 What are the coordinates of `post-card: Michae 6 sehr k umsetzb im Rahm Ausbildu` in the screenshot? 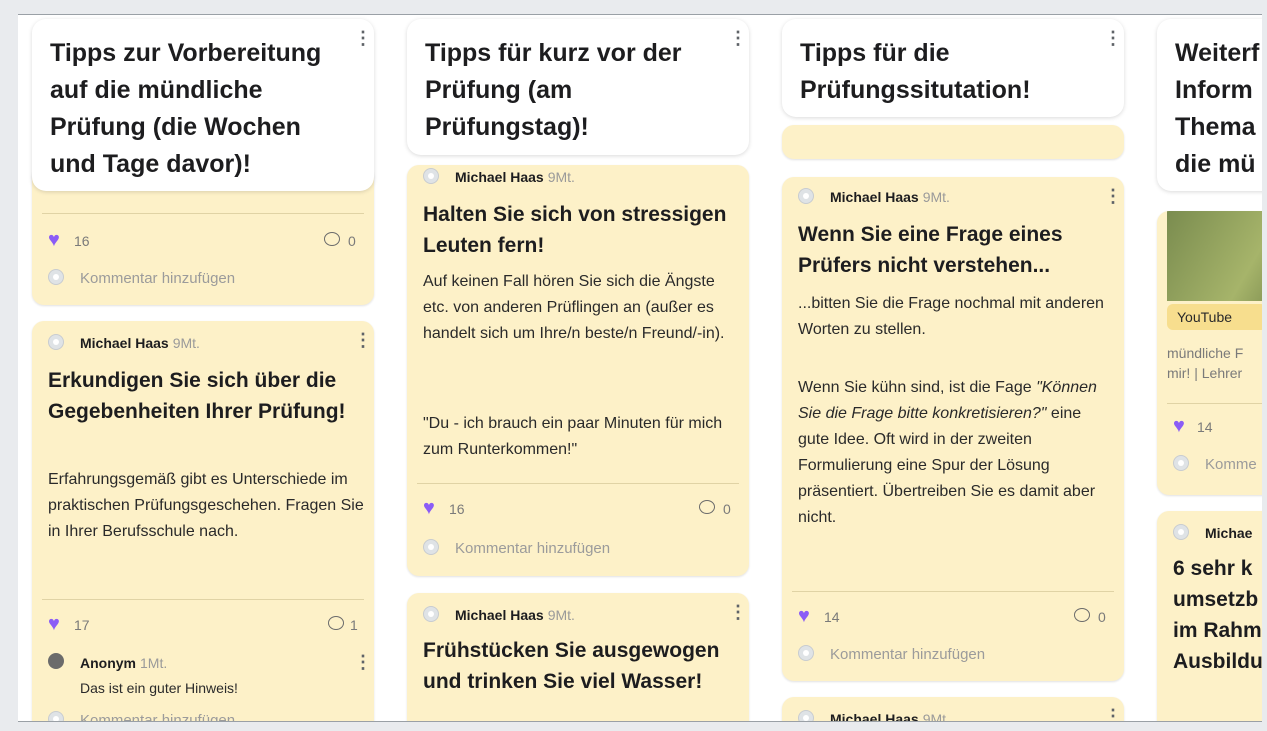 It's located at (1209, 616).